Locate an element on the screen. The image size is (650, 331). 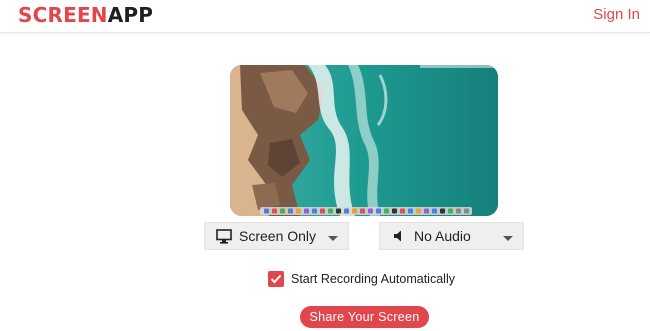
auto-record-checkbox is located at coordinates (276, 279).